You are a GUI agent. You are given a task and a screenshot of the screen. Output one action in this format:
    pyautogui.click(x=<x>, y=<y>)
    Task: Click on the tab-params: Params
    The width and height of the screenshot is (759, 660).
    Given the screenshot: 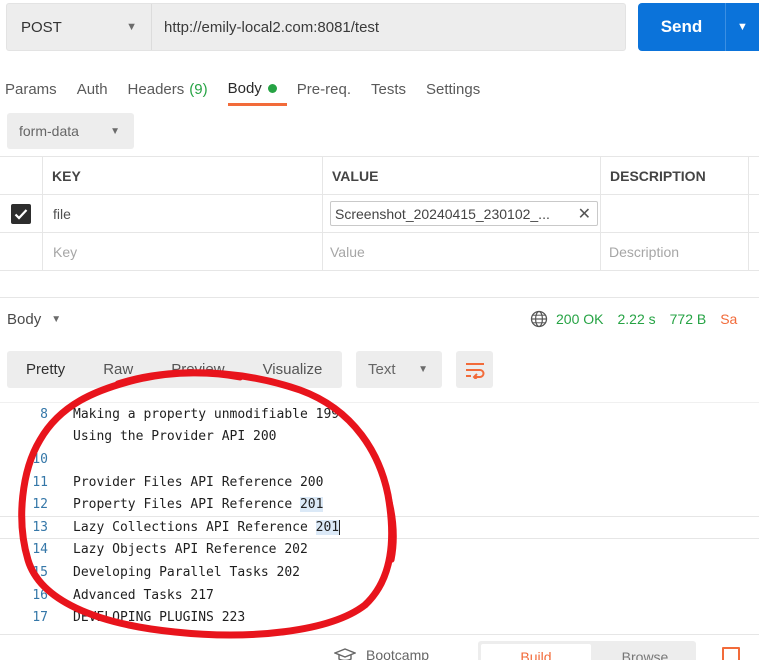 What is the action you would take?
    pyautogui.click(x=36, y=89)
    